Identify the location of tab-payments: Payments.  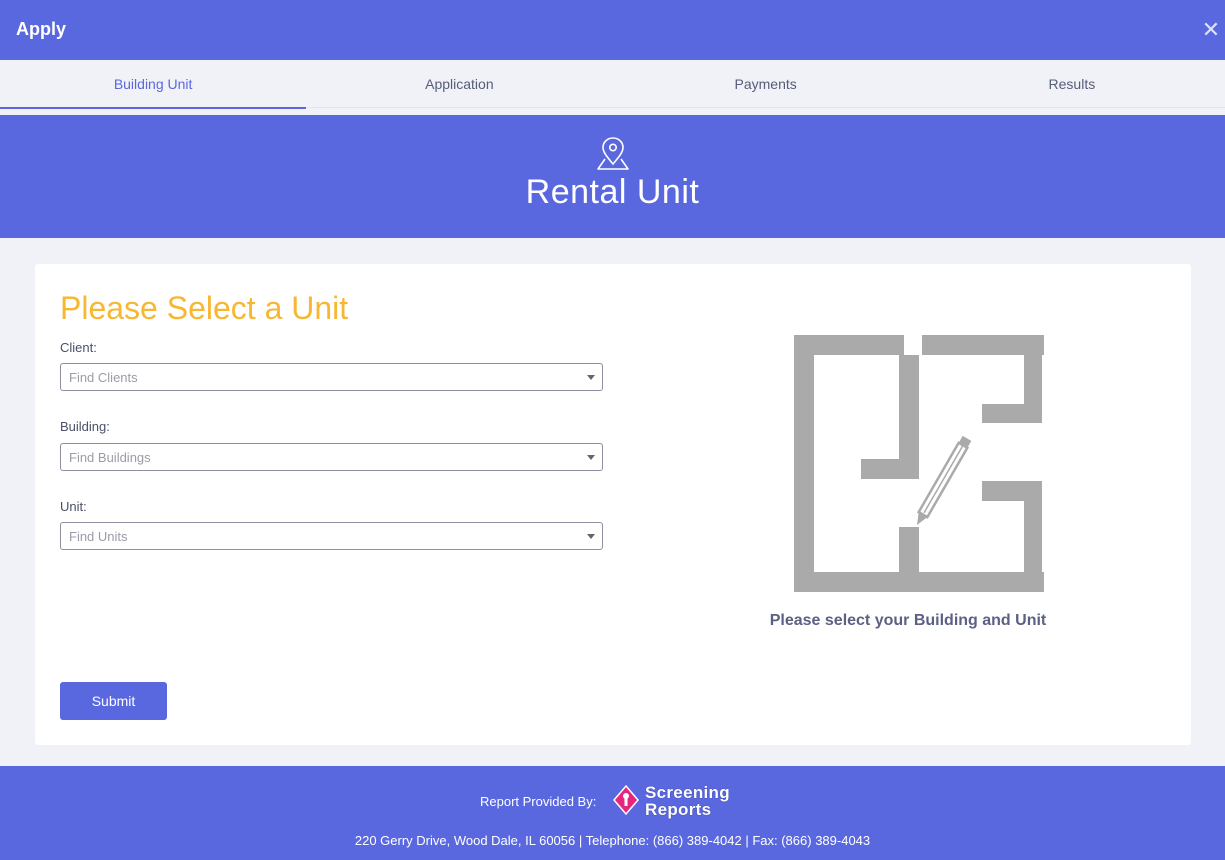
(766, 84).